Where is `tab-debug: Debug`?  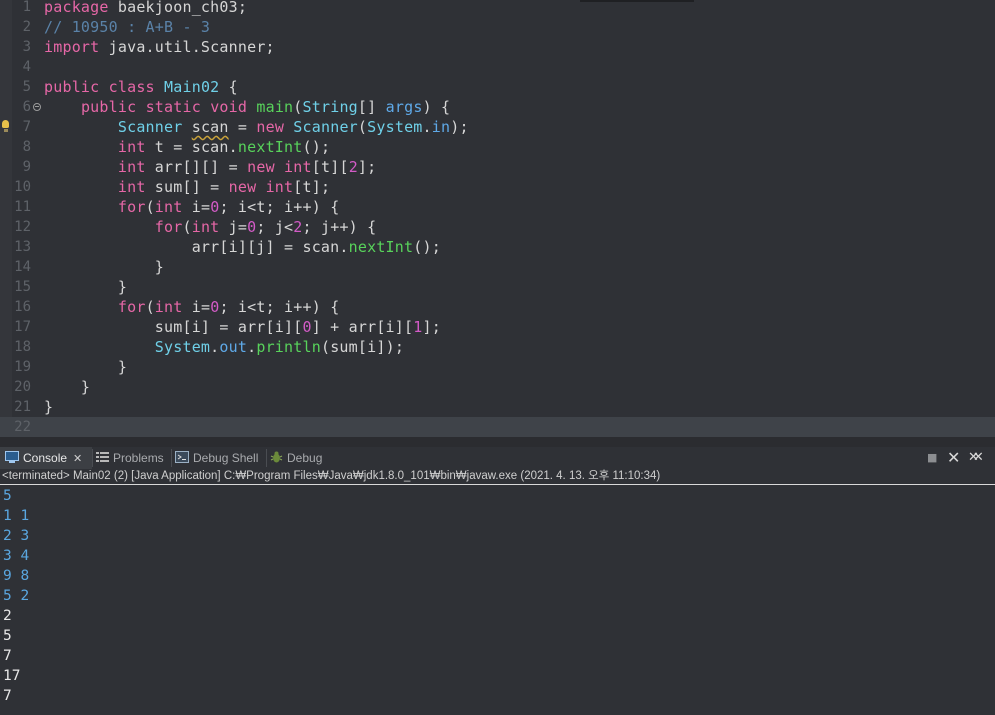
tab-debug: Debug is located at coordinates (300, 458).